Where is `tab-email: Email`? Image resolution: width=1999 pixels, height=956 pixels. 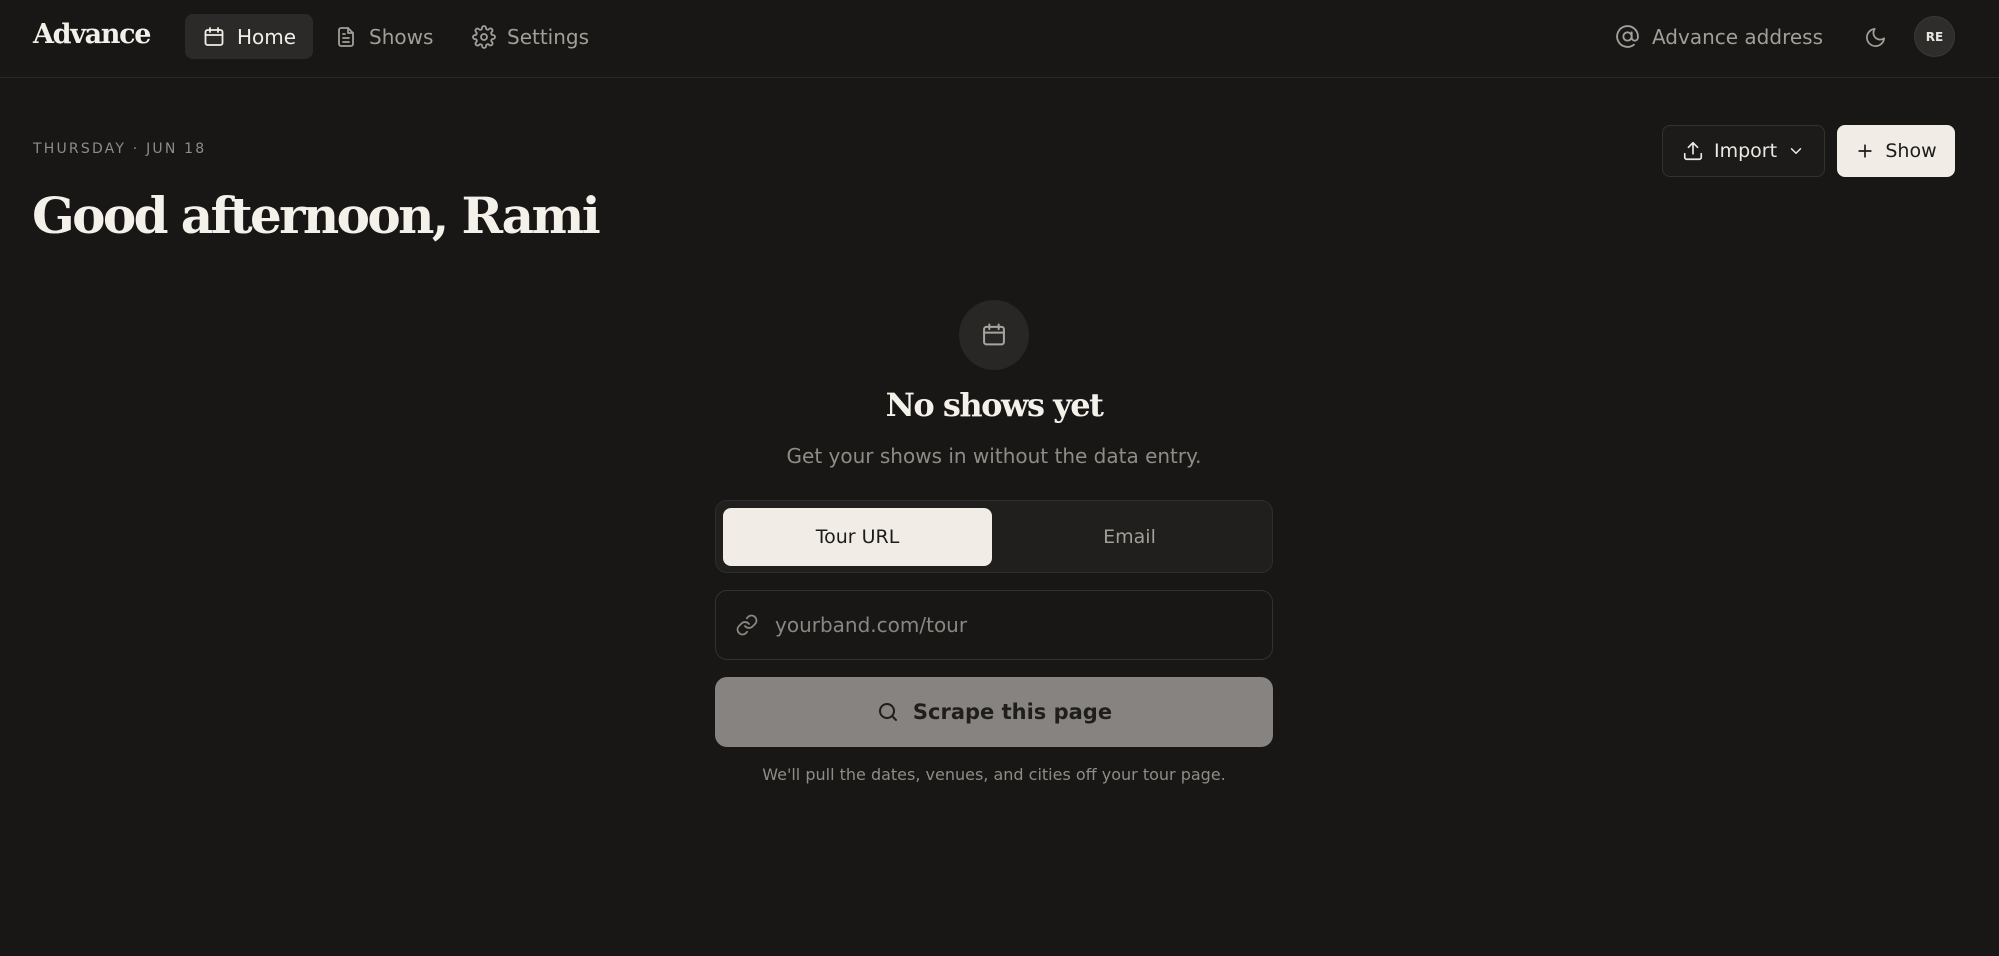
tab-email: Email is located at coordinates (1129, 537).